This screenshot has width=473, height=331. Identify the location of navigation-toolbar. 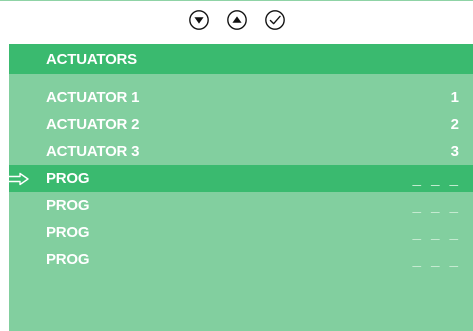
(236, 20).